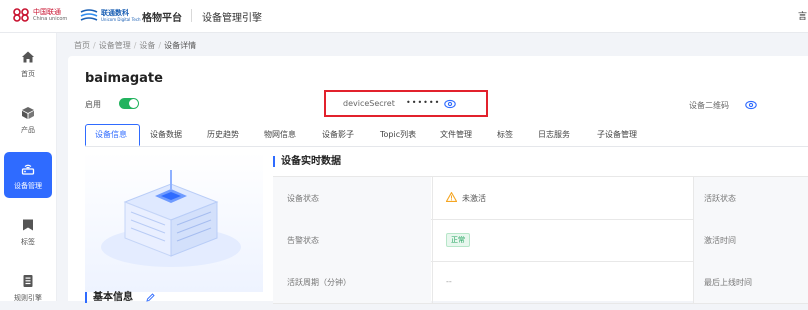 Image resolution: width=808 pixels, height=310 pixels. I want to click on document-icon, so click(28, 281).